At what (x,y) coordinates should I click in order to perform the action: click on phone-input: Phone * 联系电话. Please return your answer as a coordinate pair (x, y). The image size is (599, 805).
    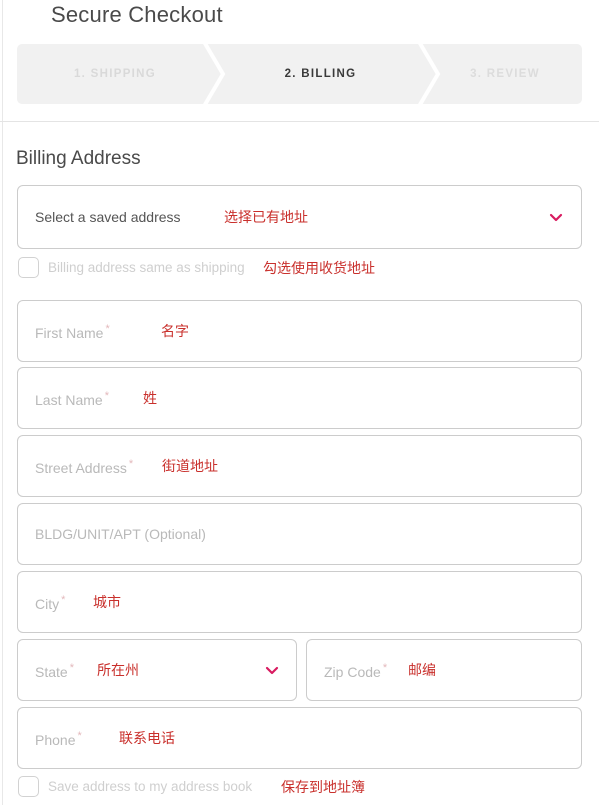
    Looking at the image, I should click on (299, 738).